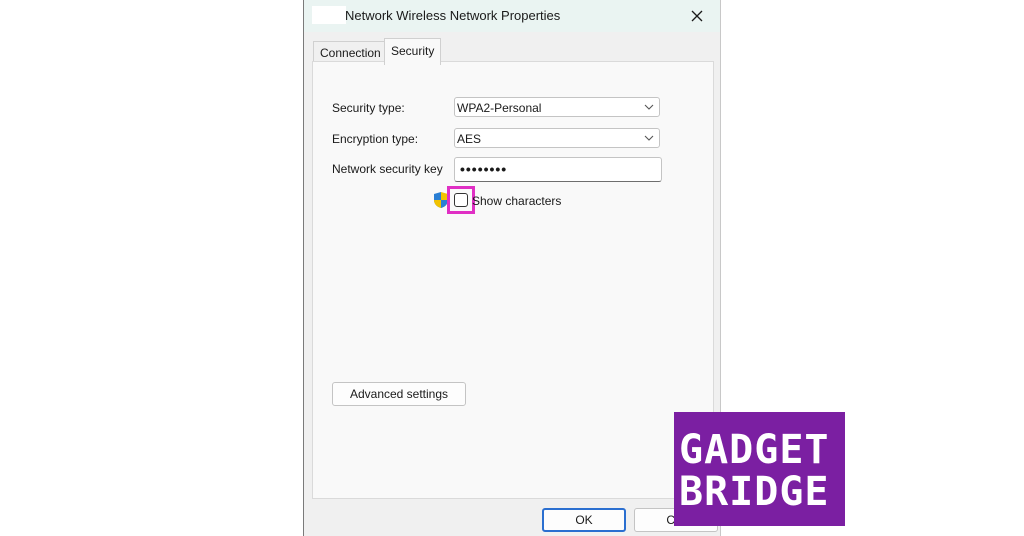  I want to click on encryption-type-value: AES, so click(469, 139).